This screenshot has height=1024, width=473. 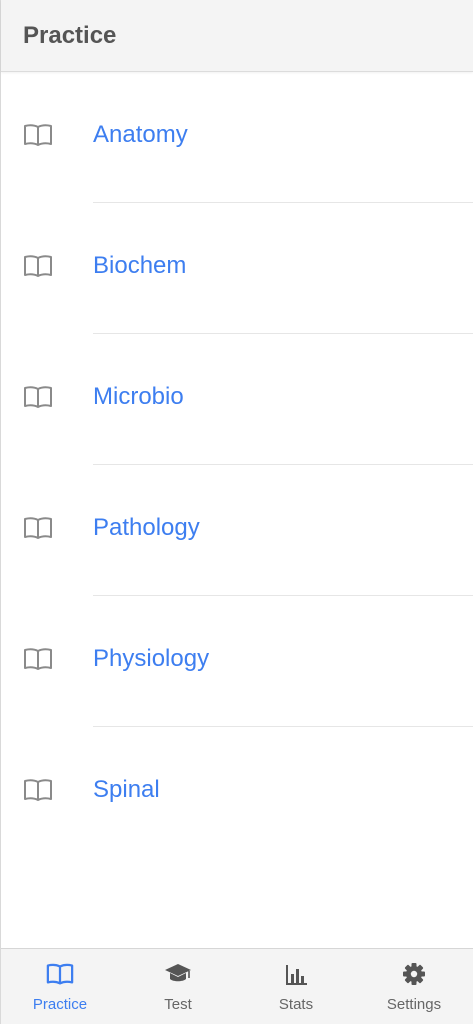 I want to click on subject-item-spinal: Spinal, so click(x=237, y=792).